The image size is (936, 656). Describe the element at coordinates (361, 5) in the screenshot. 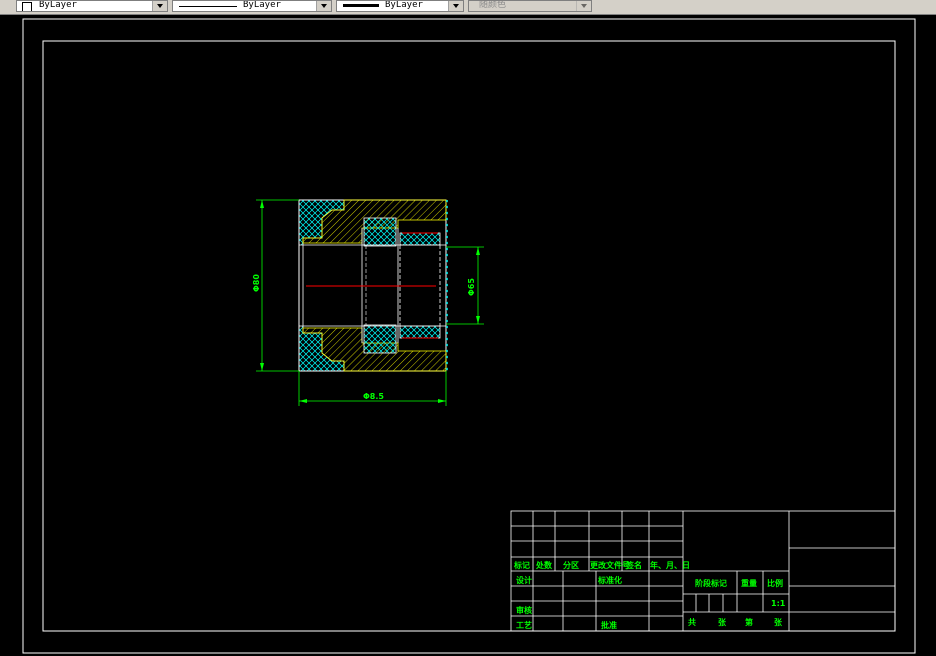

I see `lineweight-preview-icon` at that location.